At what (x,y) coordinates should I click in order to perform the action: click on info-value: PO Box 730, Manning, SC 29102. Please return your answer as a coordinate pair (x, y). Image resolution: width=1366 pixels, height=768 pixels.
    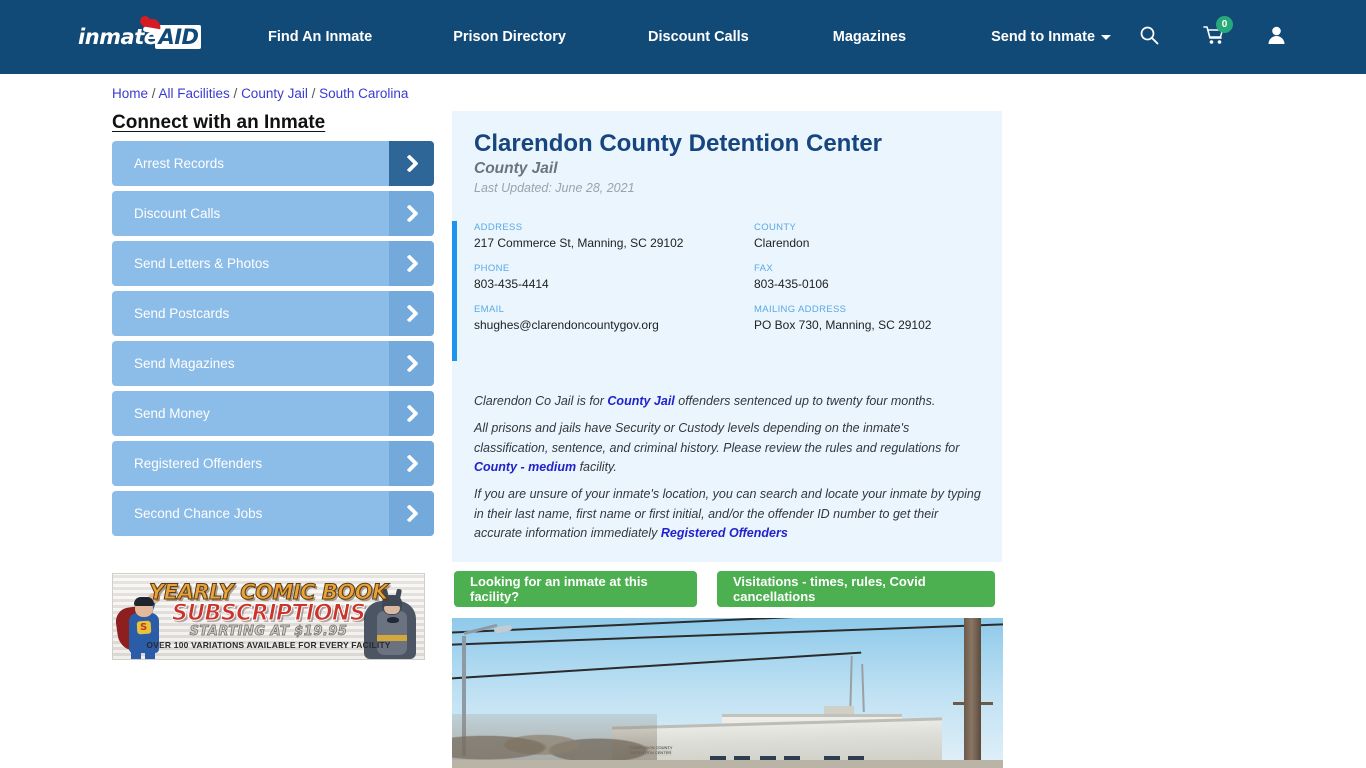
    Looking at the image, I should click on (843, 325).